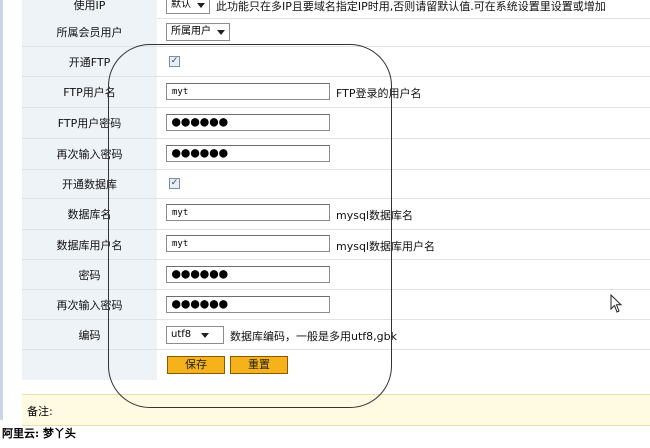 This screenshot has width=650, height=448. Describe the element at coordinates (259, 365) in the screenshot. I see `reset-button: 重置` at that location.